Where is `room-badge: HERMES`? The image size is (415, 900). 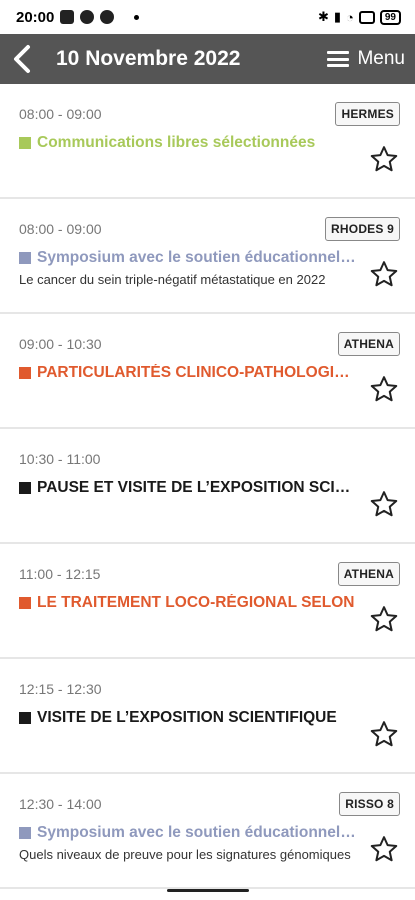 room-badge: HERMES is located at coordinates (367, 114).